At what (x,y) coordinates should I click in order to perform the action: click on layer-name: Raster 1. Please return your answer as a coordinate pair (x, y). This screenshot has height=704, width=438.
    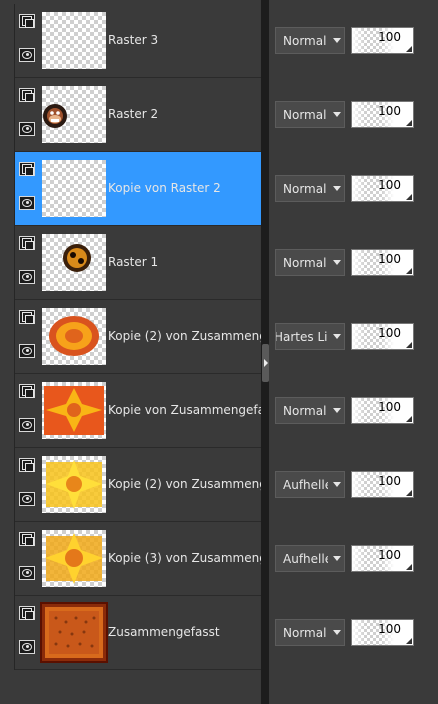
    Looking at the image, I should click on (133, 262).